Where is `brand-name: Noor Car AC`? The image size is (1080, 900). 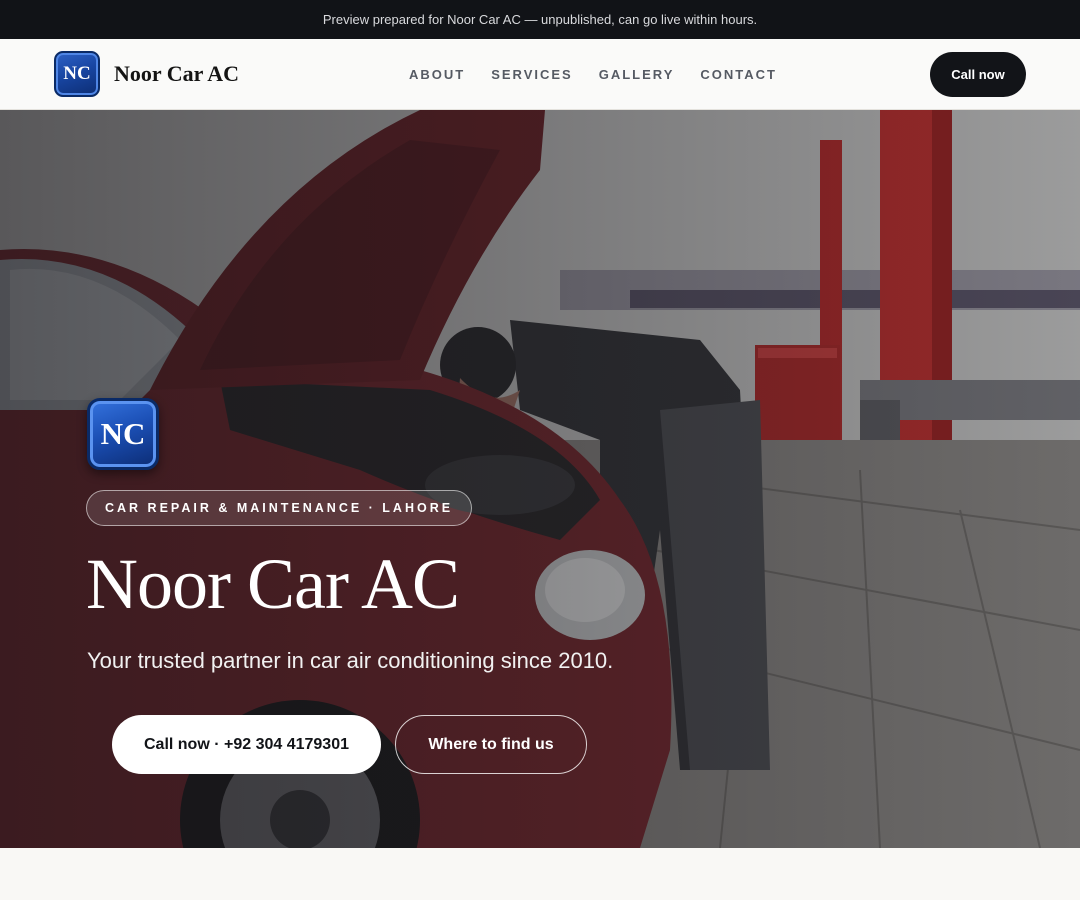
brand-name: Noor Car AC is located at coordinates (176, 74).